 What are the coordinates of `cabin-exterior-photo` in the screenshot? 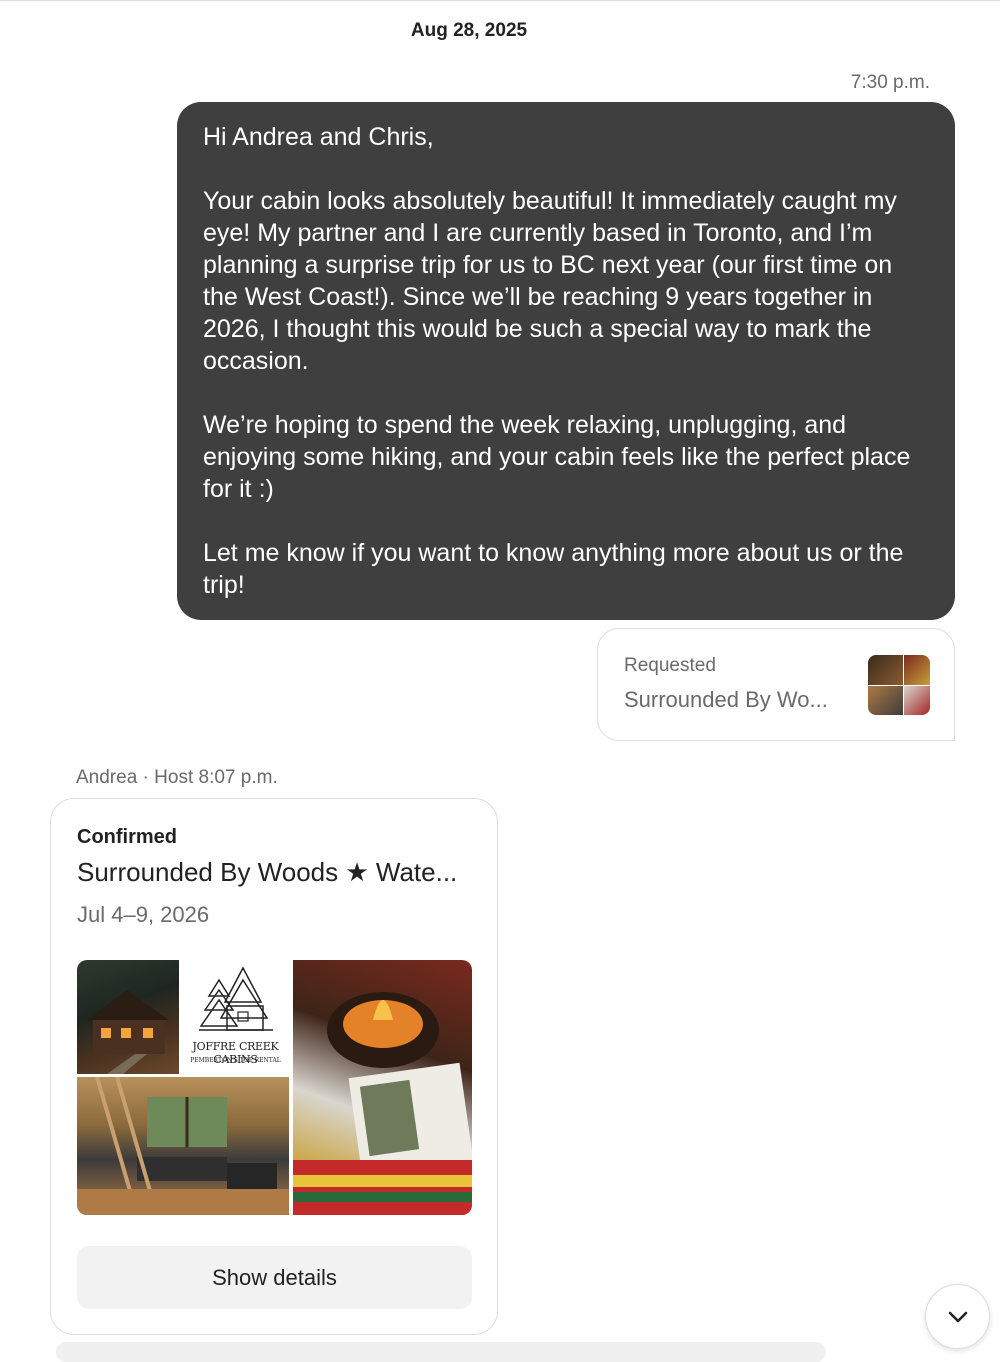 It's located at (128, 1017).